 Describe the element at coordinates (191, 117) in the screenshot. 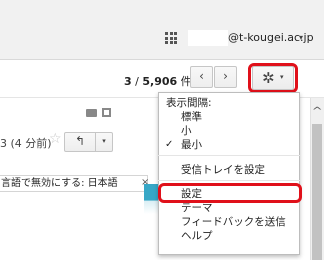

I see `density-option-comfortable: 標準` at that location.